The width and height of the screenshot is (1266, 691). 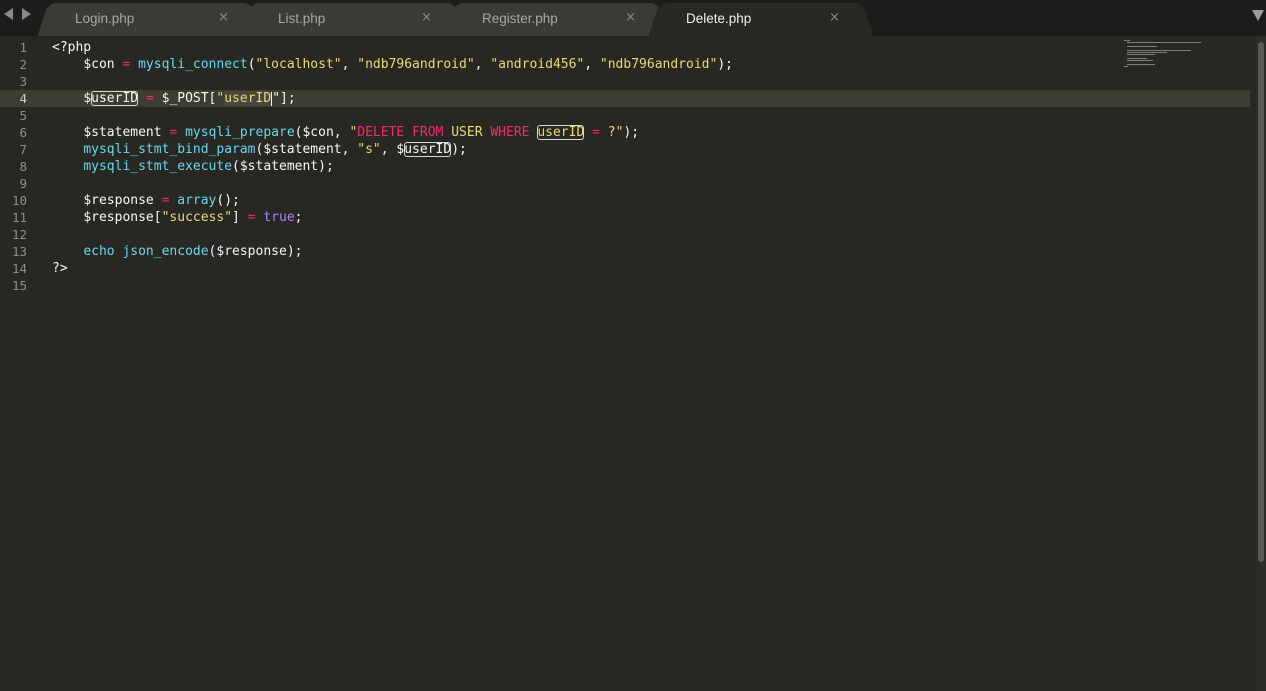 What do you see at coordinates (23, 64) in the screenshot?
I see `line-number: 2` at bounding box center [23, 64].